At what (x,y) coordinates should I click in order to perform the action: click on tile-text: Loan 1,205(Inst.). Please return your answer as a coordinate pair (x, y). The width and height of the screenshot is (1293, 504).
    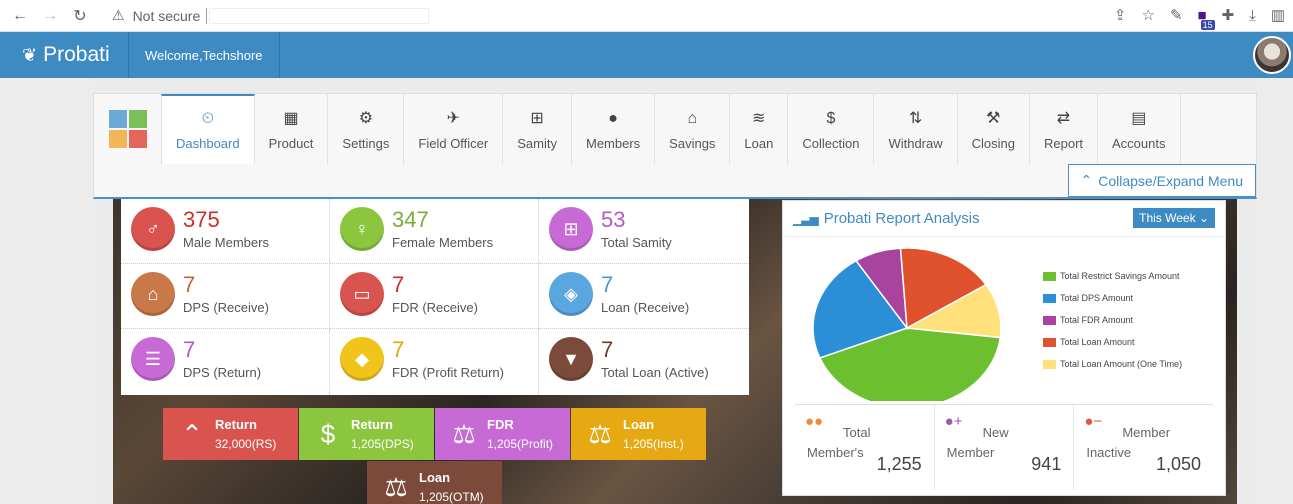
    Looking at the image, I should click on (653, 434).